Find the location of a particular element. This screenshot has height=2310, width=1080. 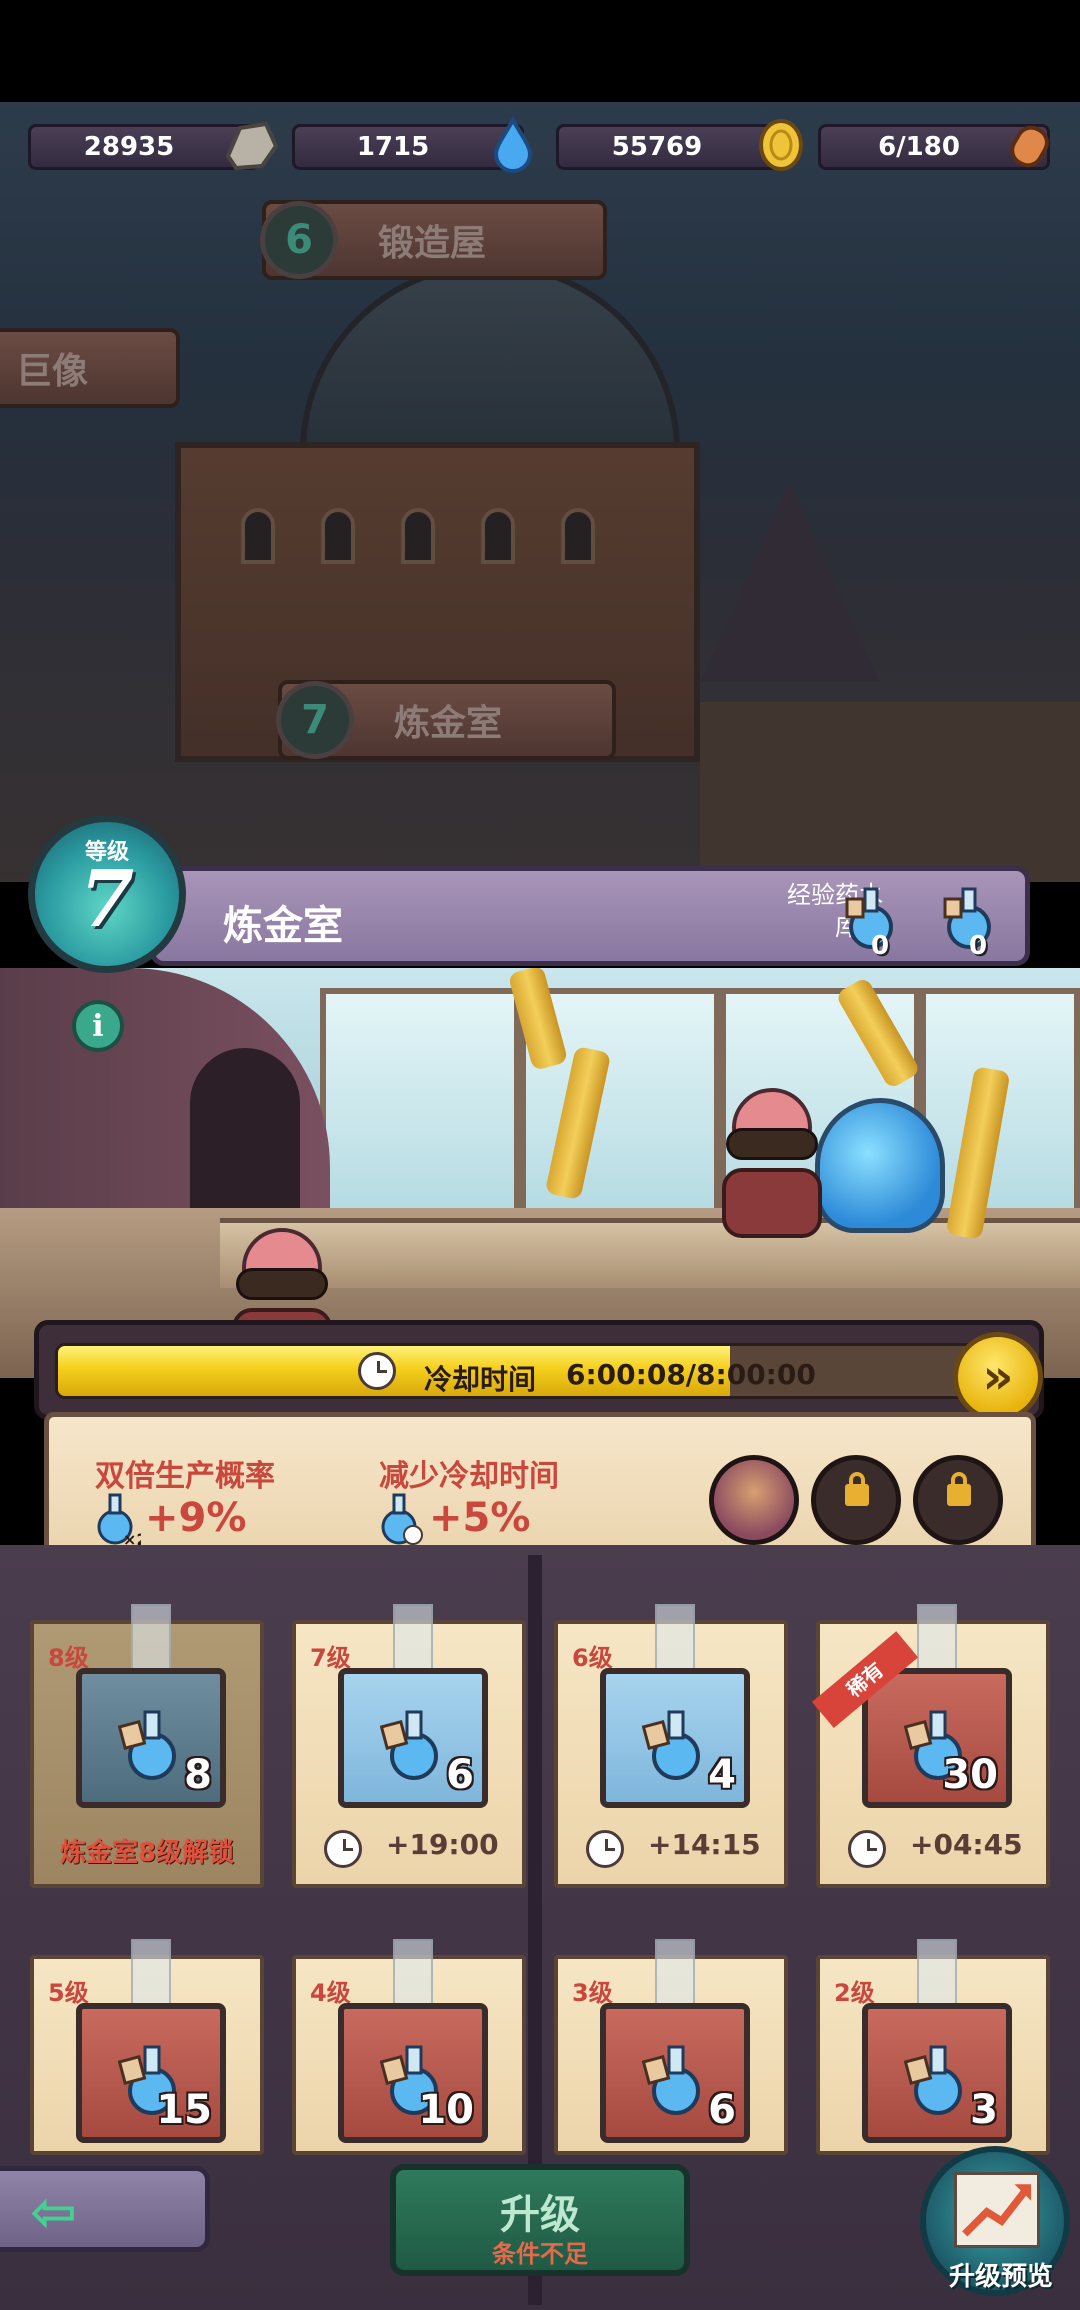

cooldown-progress-bar: 冷却时间 6:00:08/8:00:00 is located at coordinates (525, 1371).